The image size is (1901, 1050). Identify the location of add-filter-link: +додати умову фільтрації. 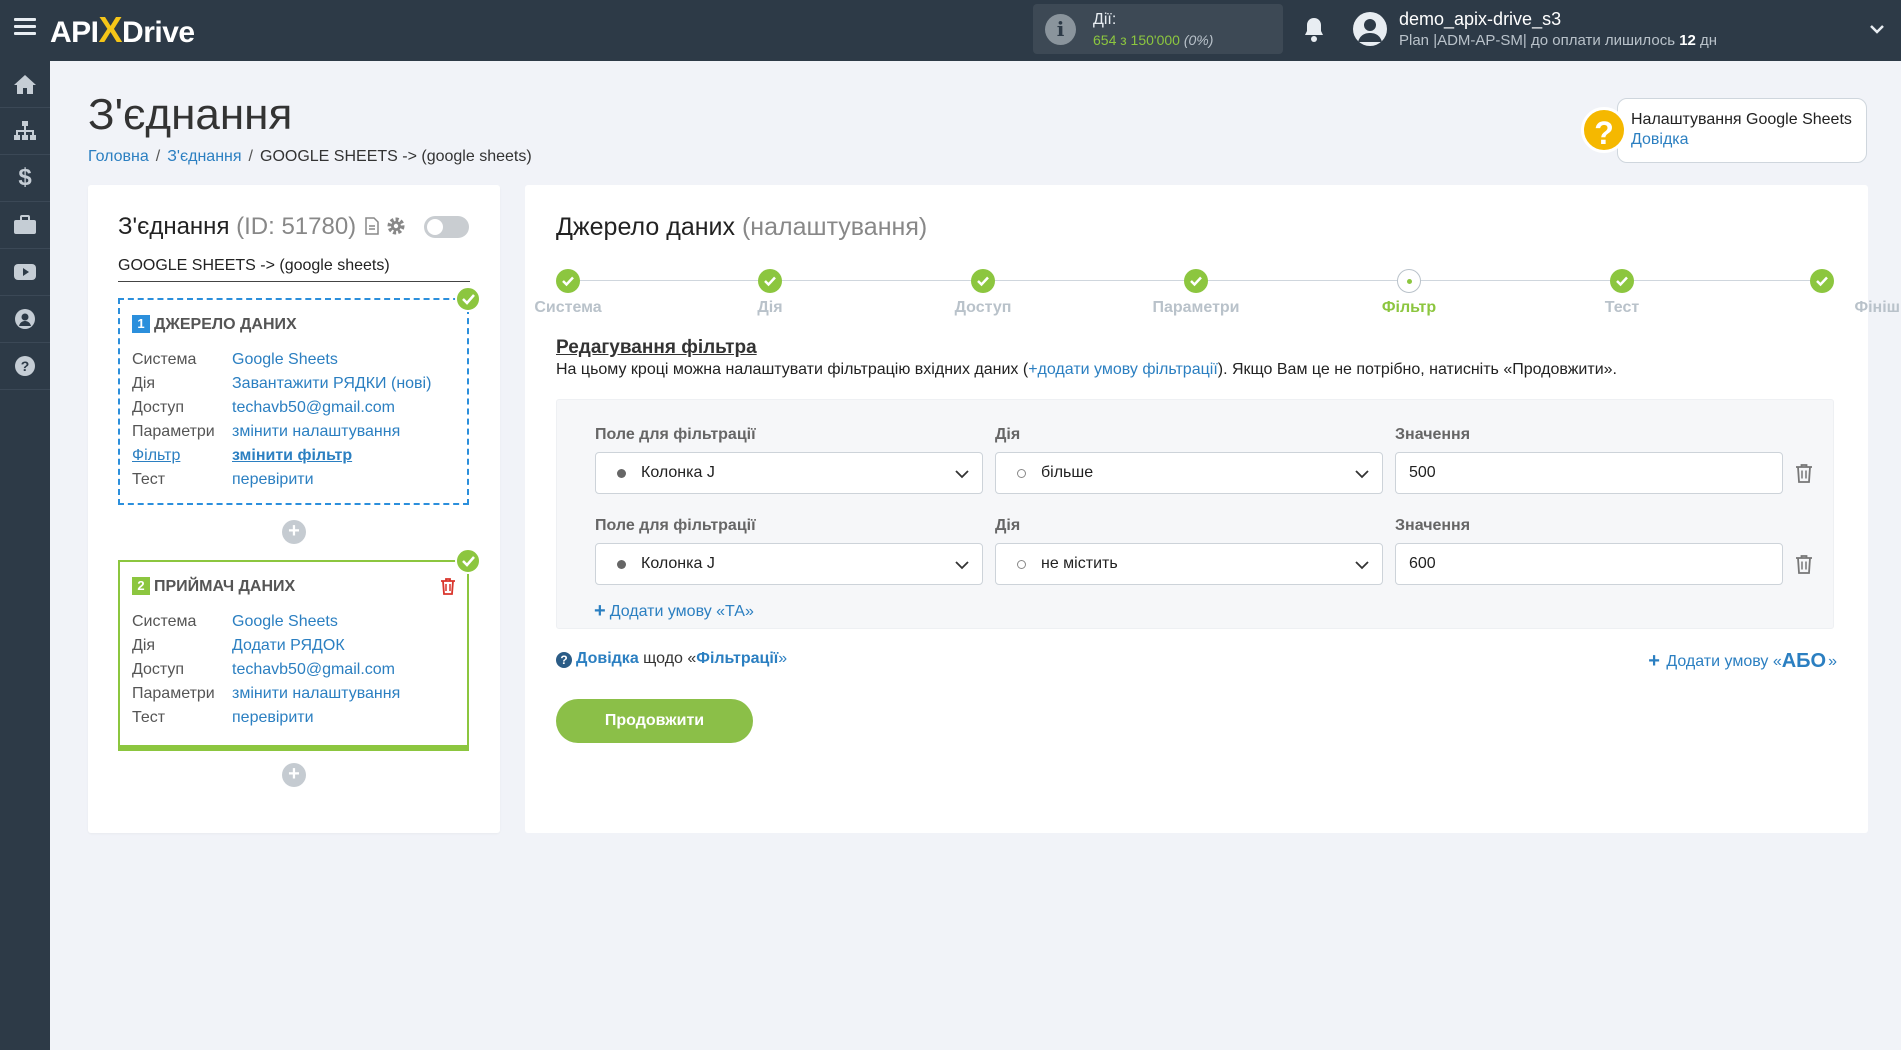
(1123, 369).